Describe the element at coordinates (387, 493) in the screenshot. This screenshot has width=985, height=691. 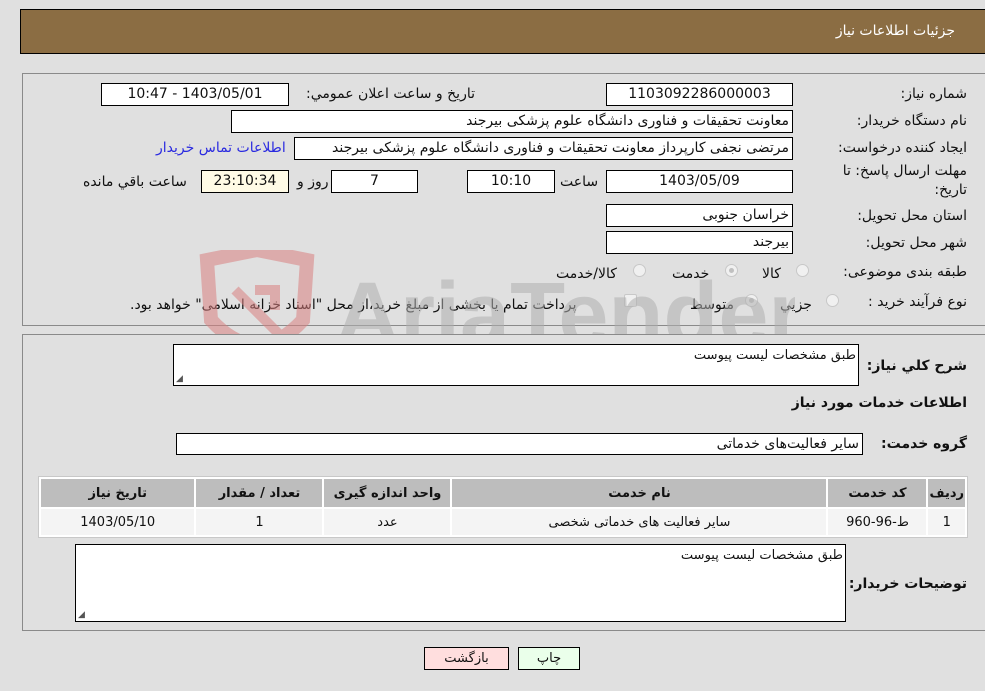
I see `col-header-unit: واحد اندازه گيری` at that location.